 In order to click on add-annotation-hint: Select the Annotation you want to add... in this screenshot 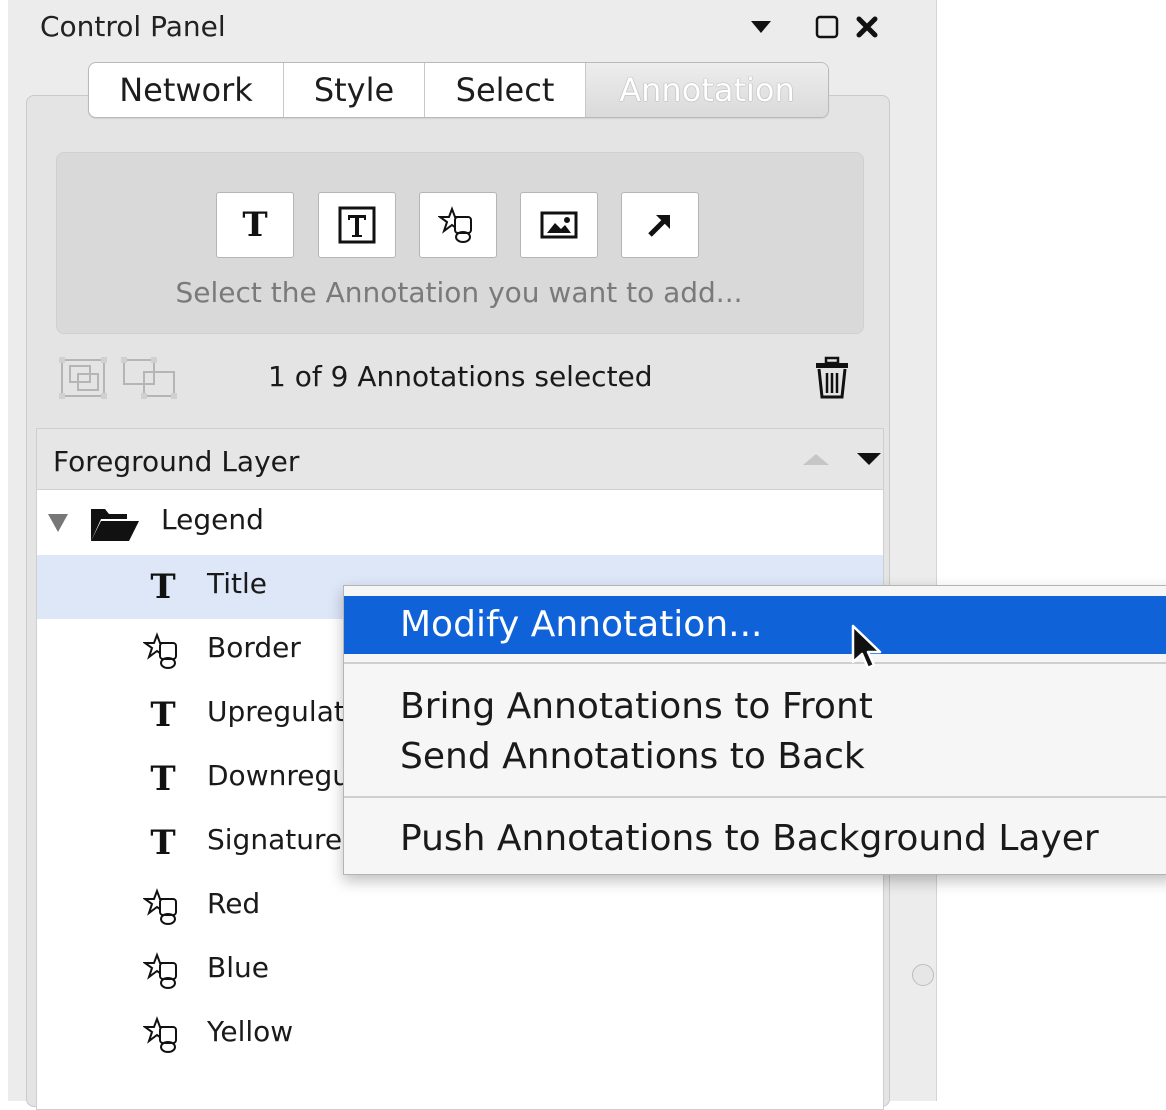, I will do `click(459, 292)`.